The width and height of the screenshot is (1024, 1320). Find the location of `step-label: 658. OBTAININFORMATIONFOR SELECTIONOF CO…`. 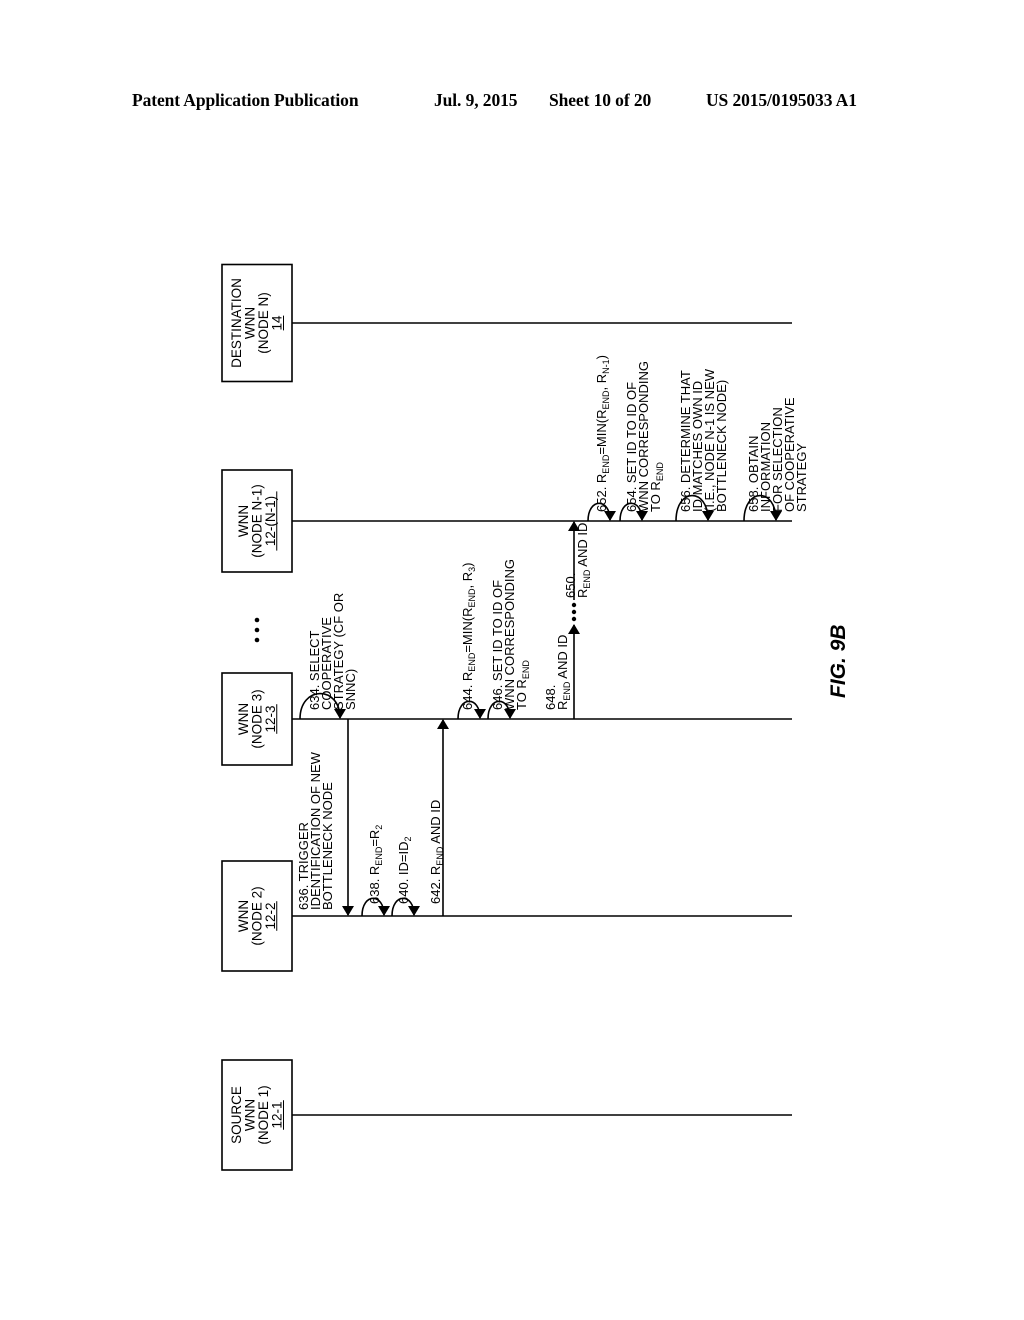

step-label: 658. OBTAININFORMATIONFOR SELECTIONOF CO… is located at coordinates (777, 454).